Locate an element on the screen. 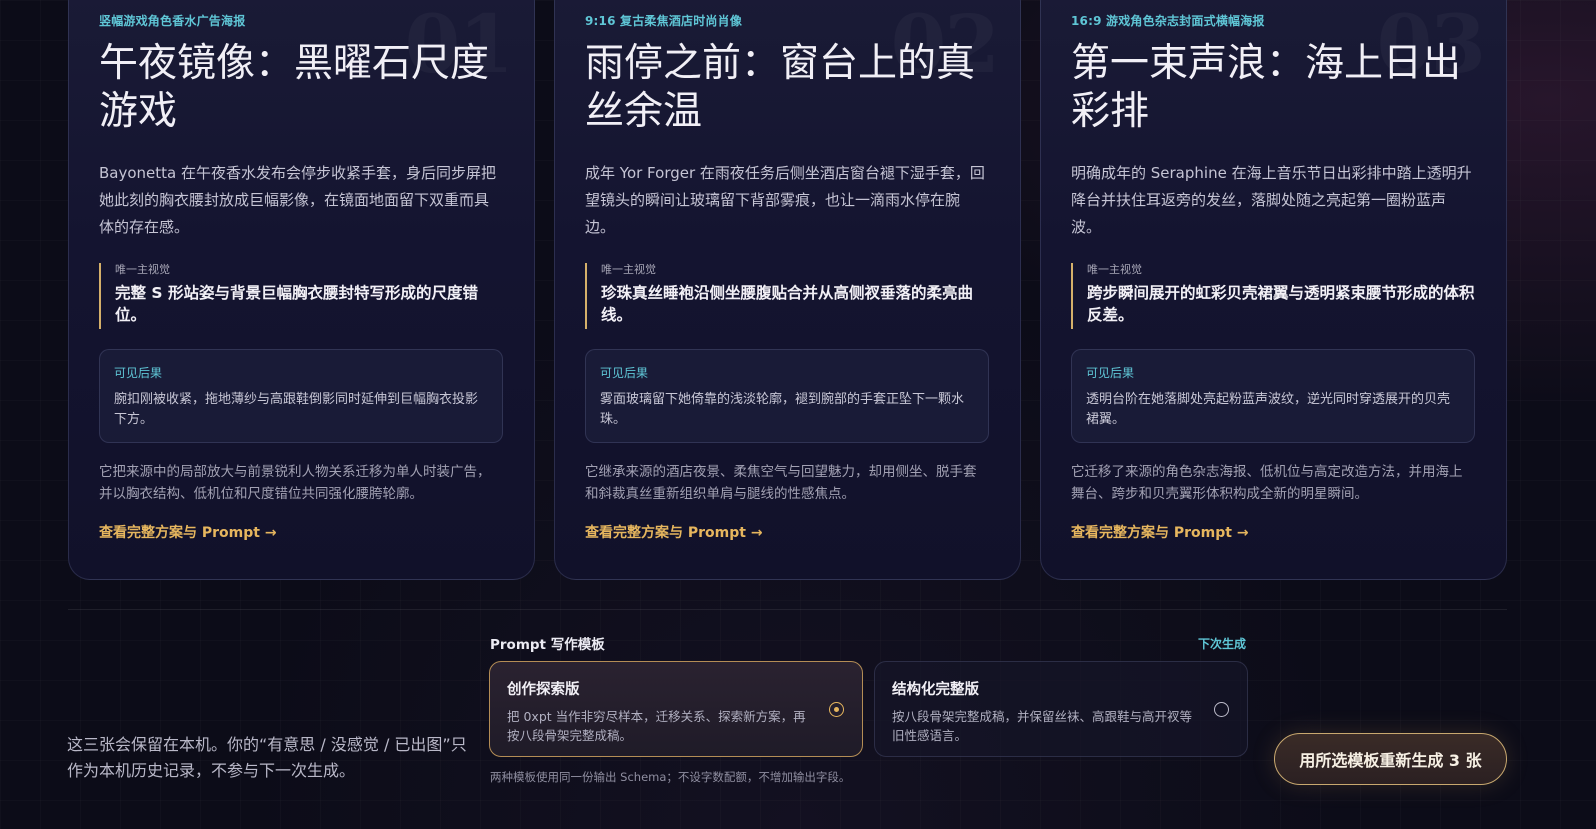  visible-result-text: 腕扣刚被收紧，拖地薄纱与高跟鞋倒影同时延伸到巨幅胸衣投影下方。 is located at coordinates (296, 409).